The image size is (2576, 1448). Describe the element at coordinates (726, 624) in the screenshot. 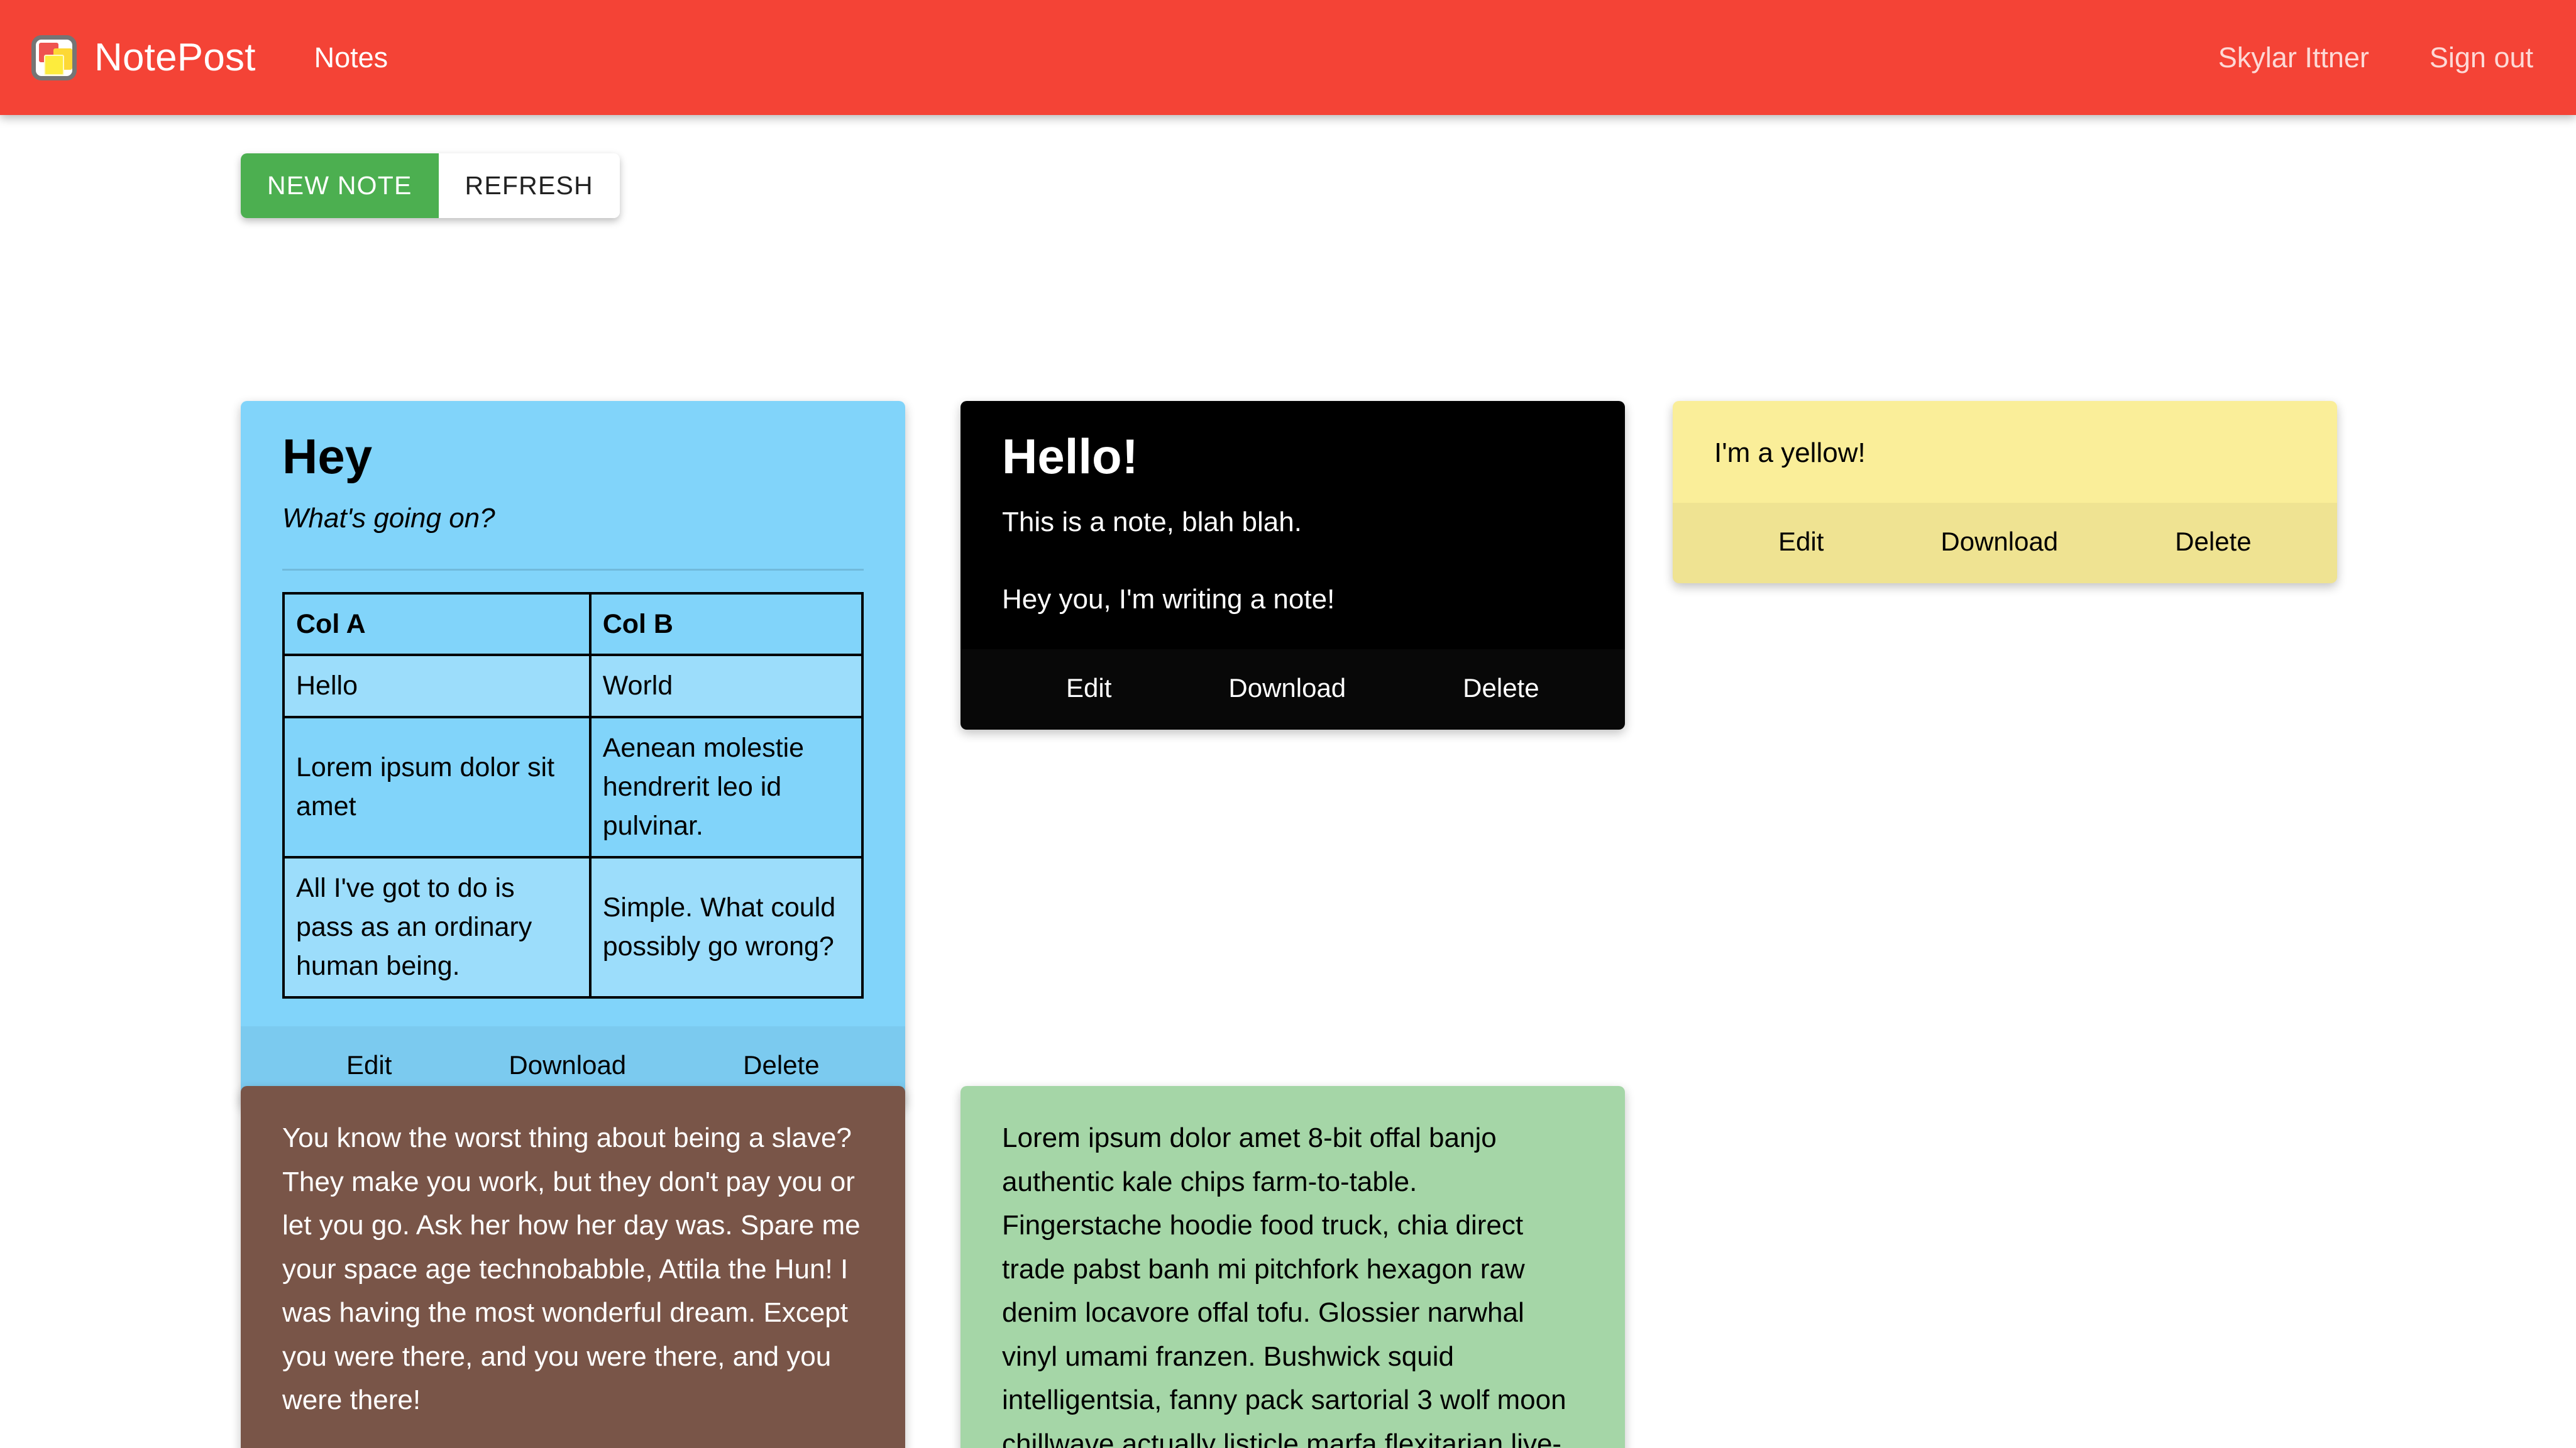

I see `table-header-cell: Col B` at that location.